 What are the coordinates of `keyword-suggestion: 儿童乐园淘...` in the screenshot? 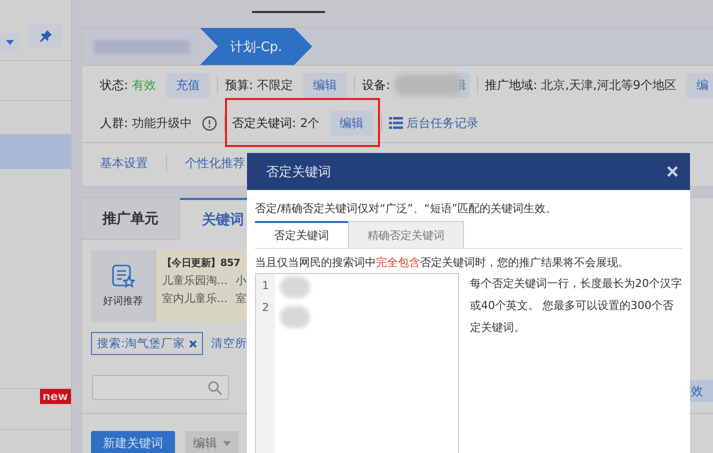 It's located at (195, 280).